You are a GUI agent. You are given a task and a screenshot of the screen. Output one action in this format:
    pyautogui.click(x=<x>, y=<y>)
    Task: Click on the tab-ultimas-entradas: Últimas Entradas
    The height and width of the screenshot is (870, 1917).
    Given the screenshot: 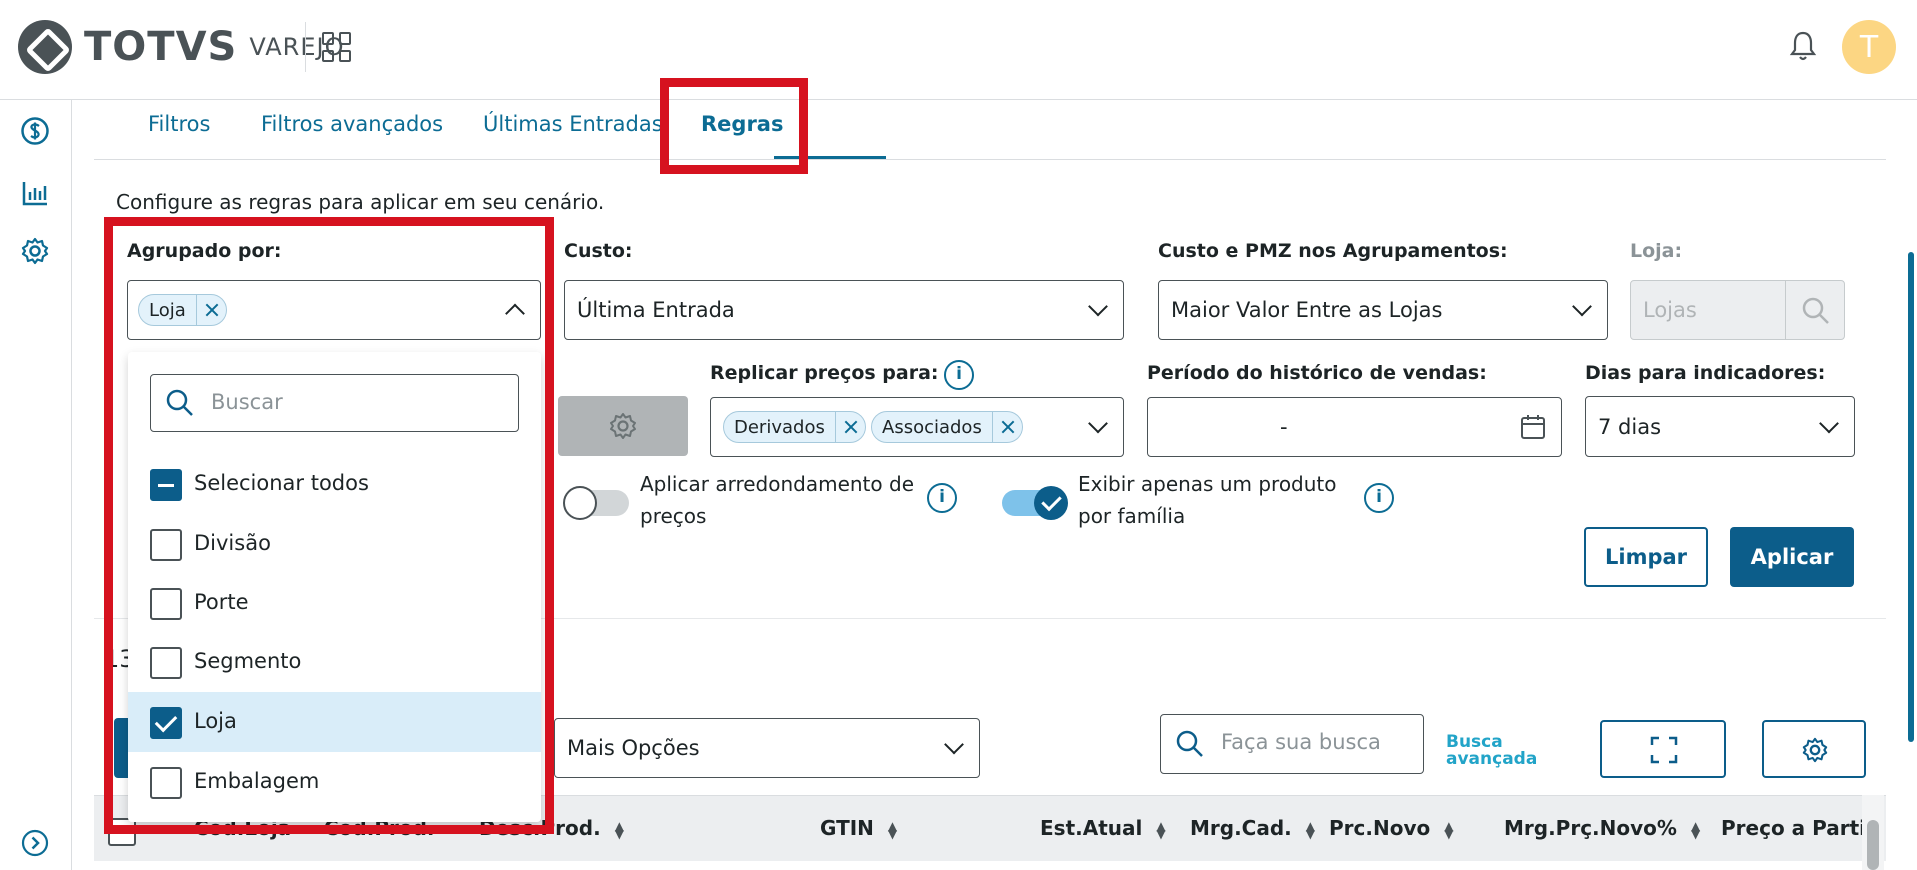 What is the action you would take?
    pyautogui.click(x=573, y=124)
    